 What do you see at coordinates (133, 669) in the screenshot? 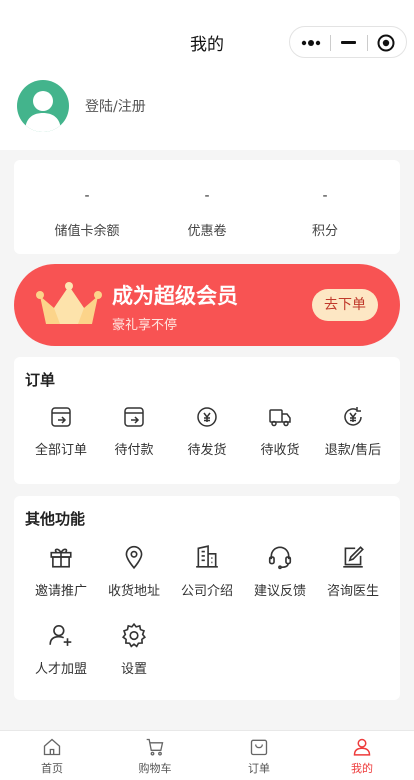
I see `function-label: 设置` at bounding box center [133, 669].